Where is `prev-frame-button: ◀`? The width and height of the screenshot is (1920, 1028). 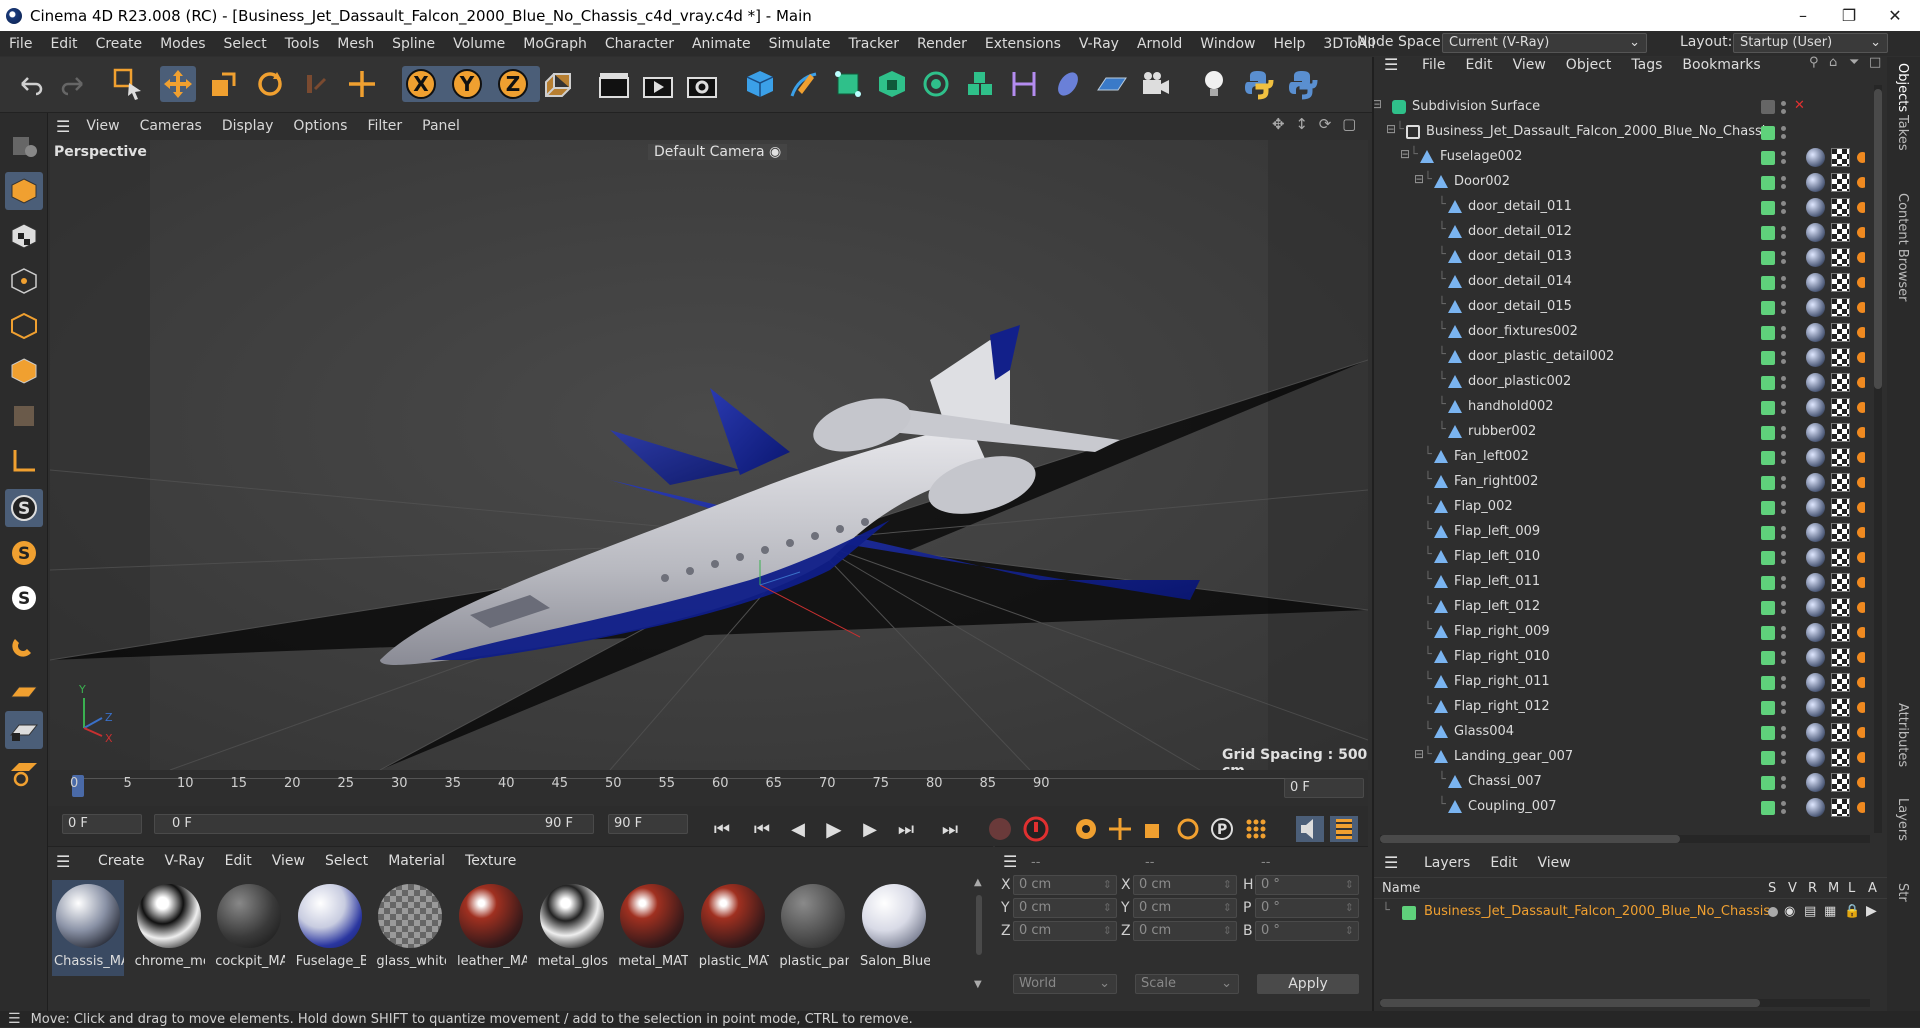
prev-frame-button: ◀ is located at coordinates (798, 829).